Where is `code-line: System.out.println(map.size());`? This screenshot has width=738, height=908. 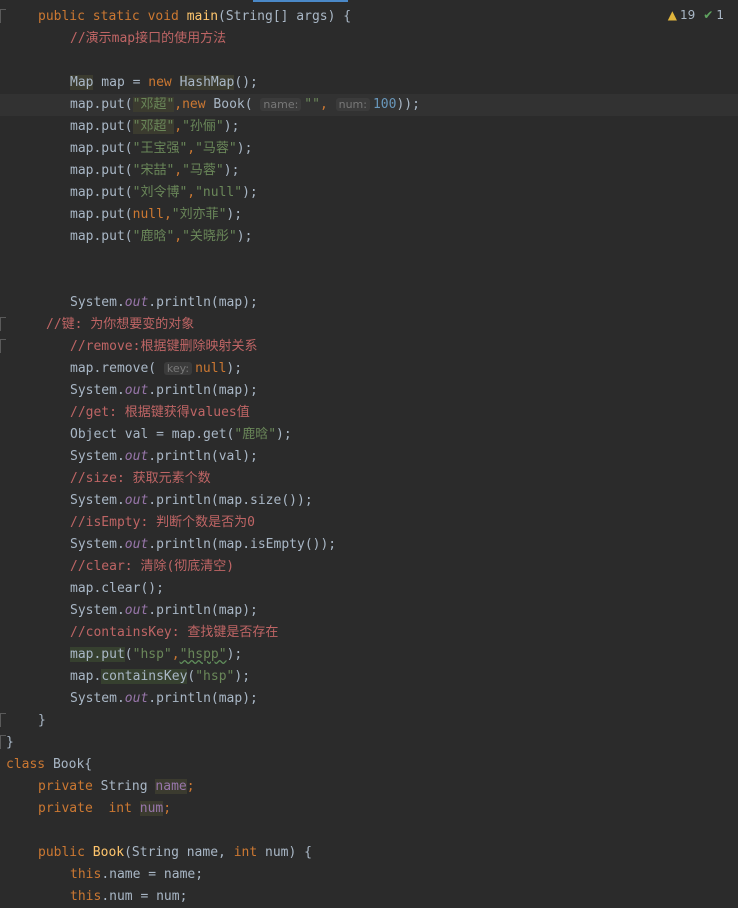
code-line: System.out.println(map.size()); is located at coordinates (369, 501).